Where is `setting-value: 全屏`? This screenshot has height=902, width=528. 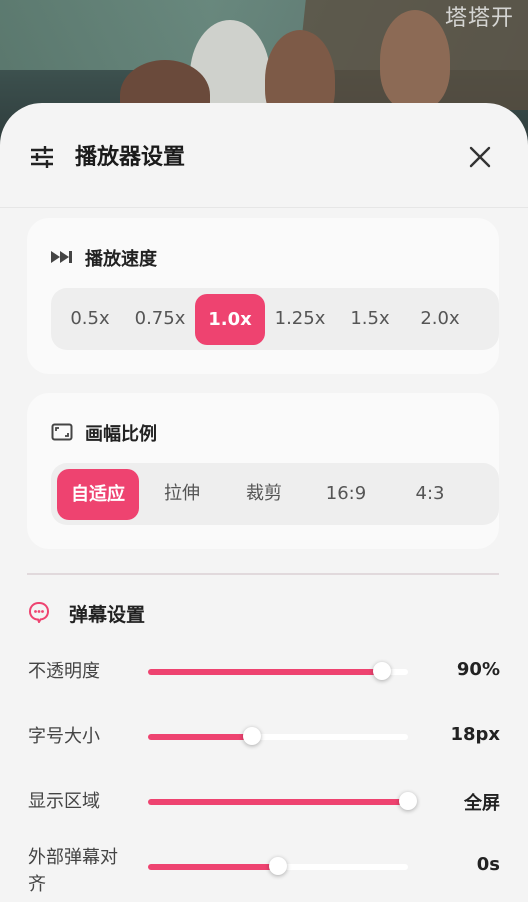
setting-value: 全屏 is located at coordinates (482, 803).